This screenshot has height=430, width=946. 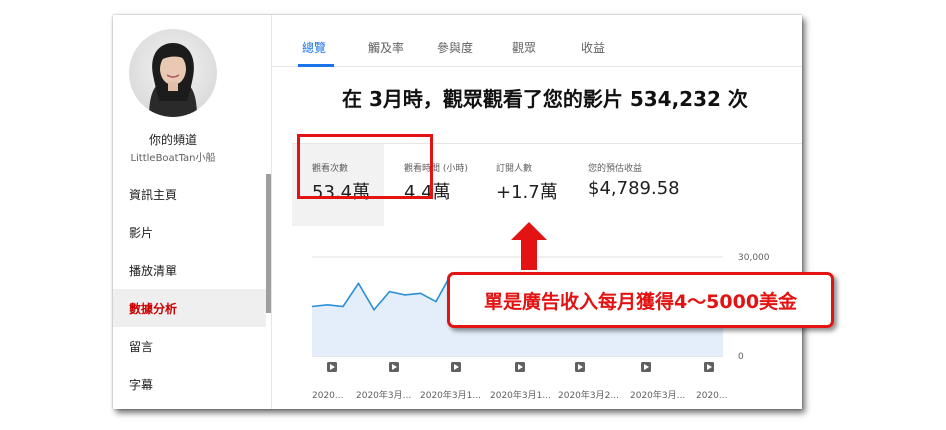 I want to click on avatar, so click(x=173, y=73).